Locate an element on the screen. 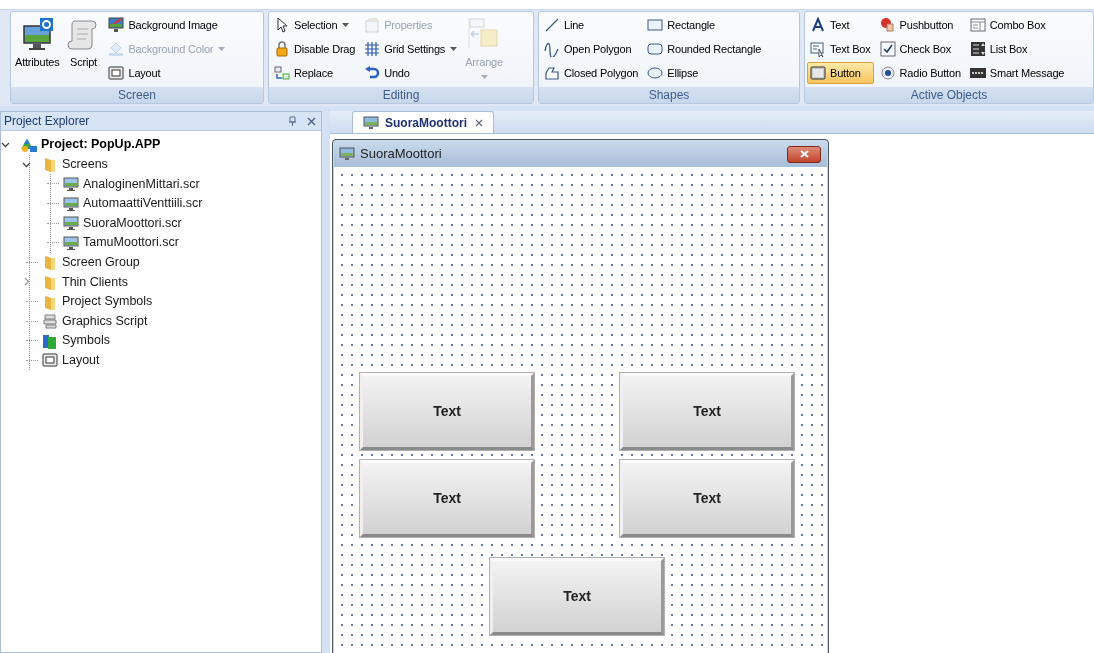 The width and height of the screenshot is (1094, 653). monitor-gear-icon is located at coordinates (37, 34).